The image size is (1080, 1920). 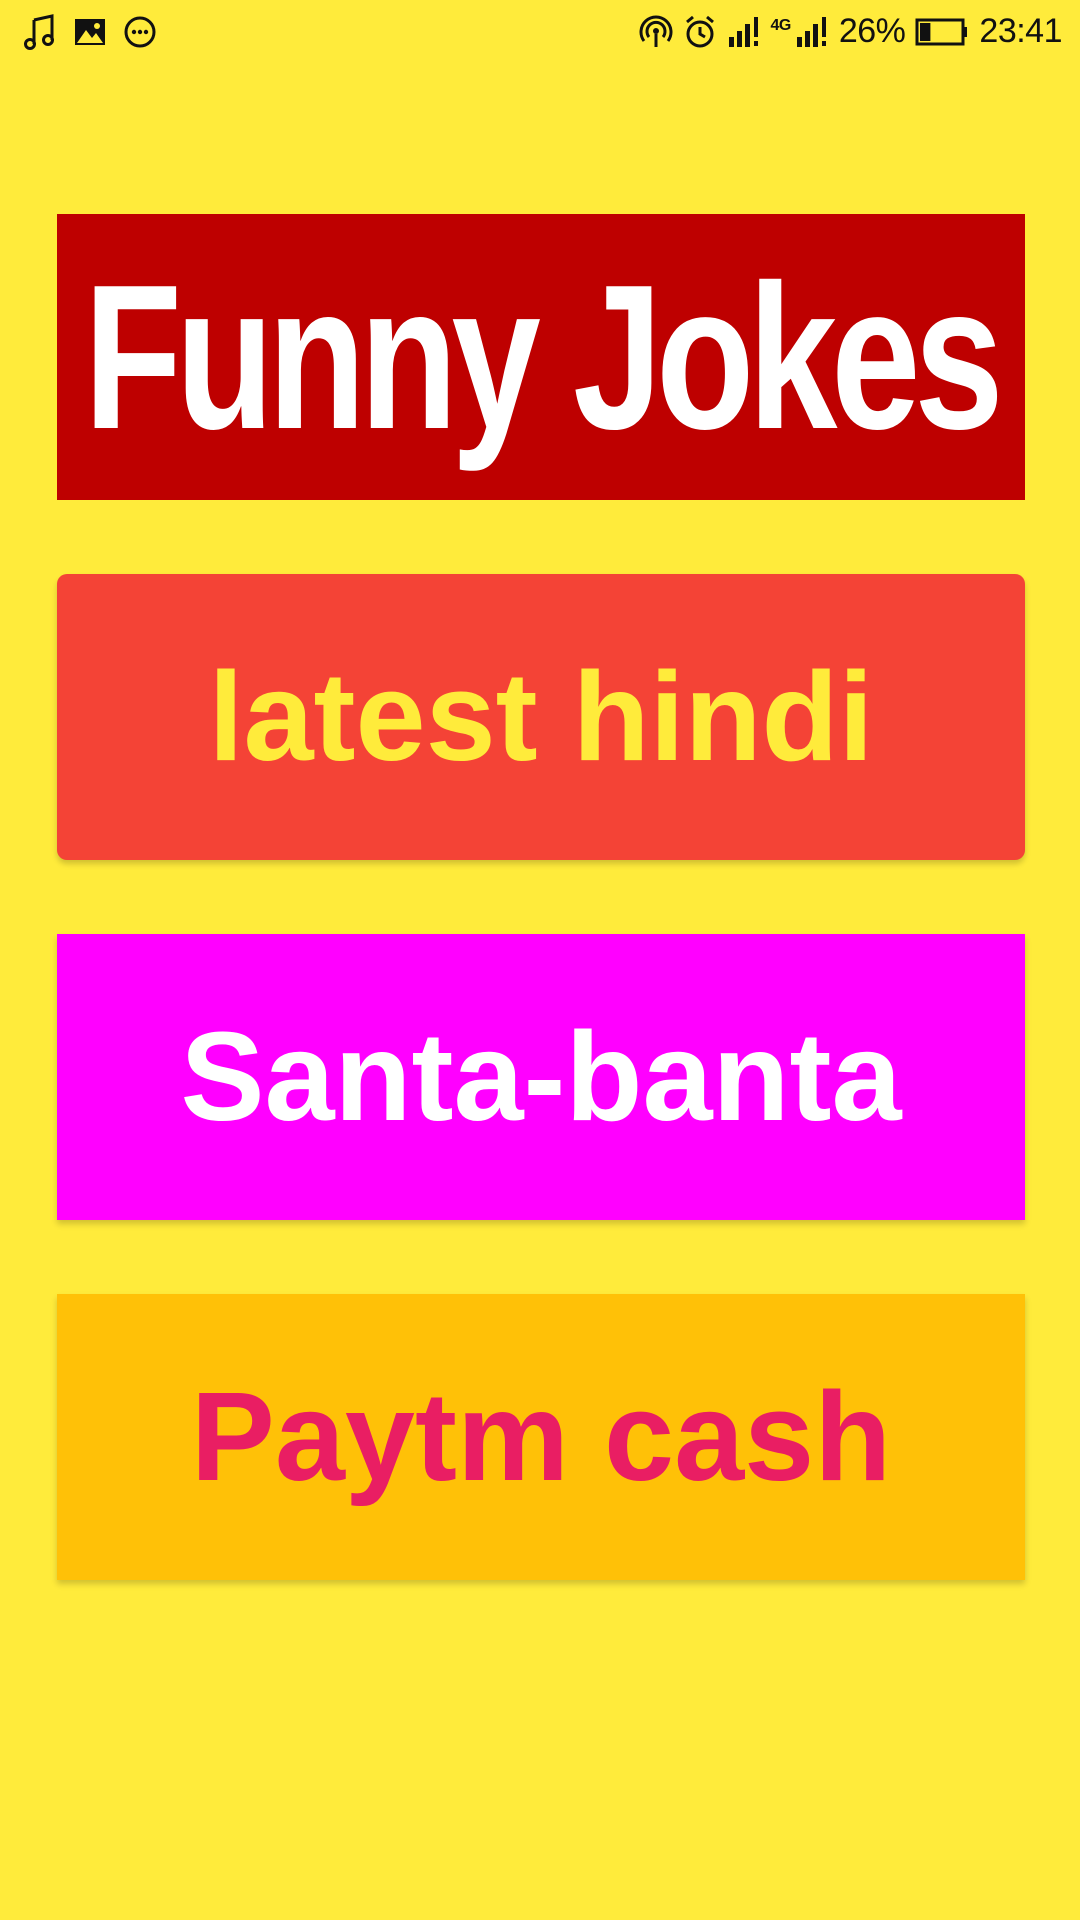 What do you see at coordinates (1020, 31) in the screenshot?
I see `clock-time: 23:41` at bounding box center [1020, 31].